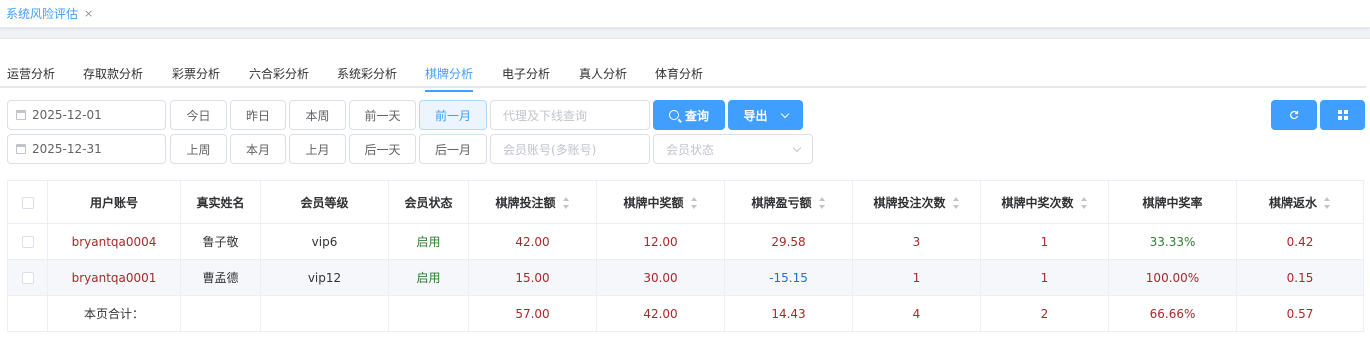 The width and height of the screenshot is (1370, 341). I want to click on btn-next-day: 后一天, so click(382, 149).